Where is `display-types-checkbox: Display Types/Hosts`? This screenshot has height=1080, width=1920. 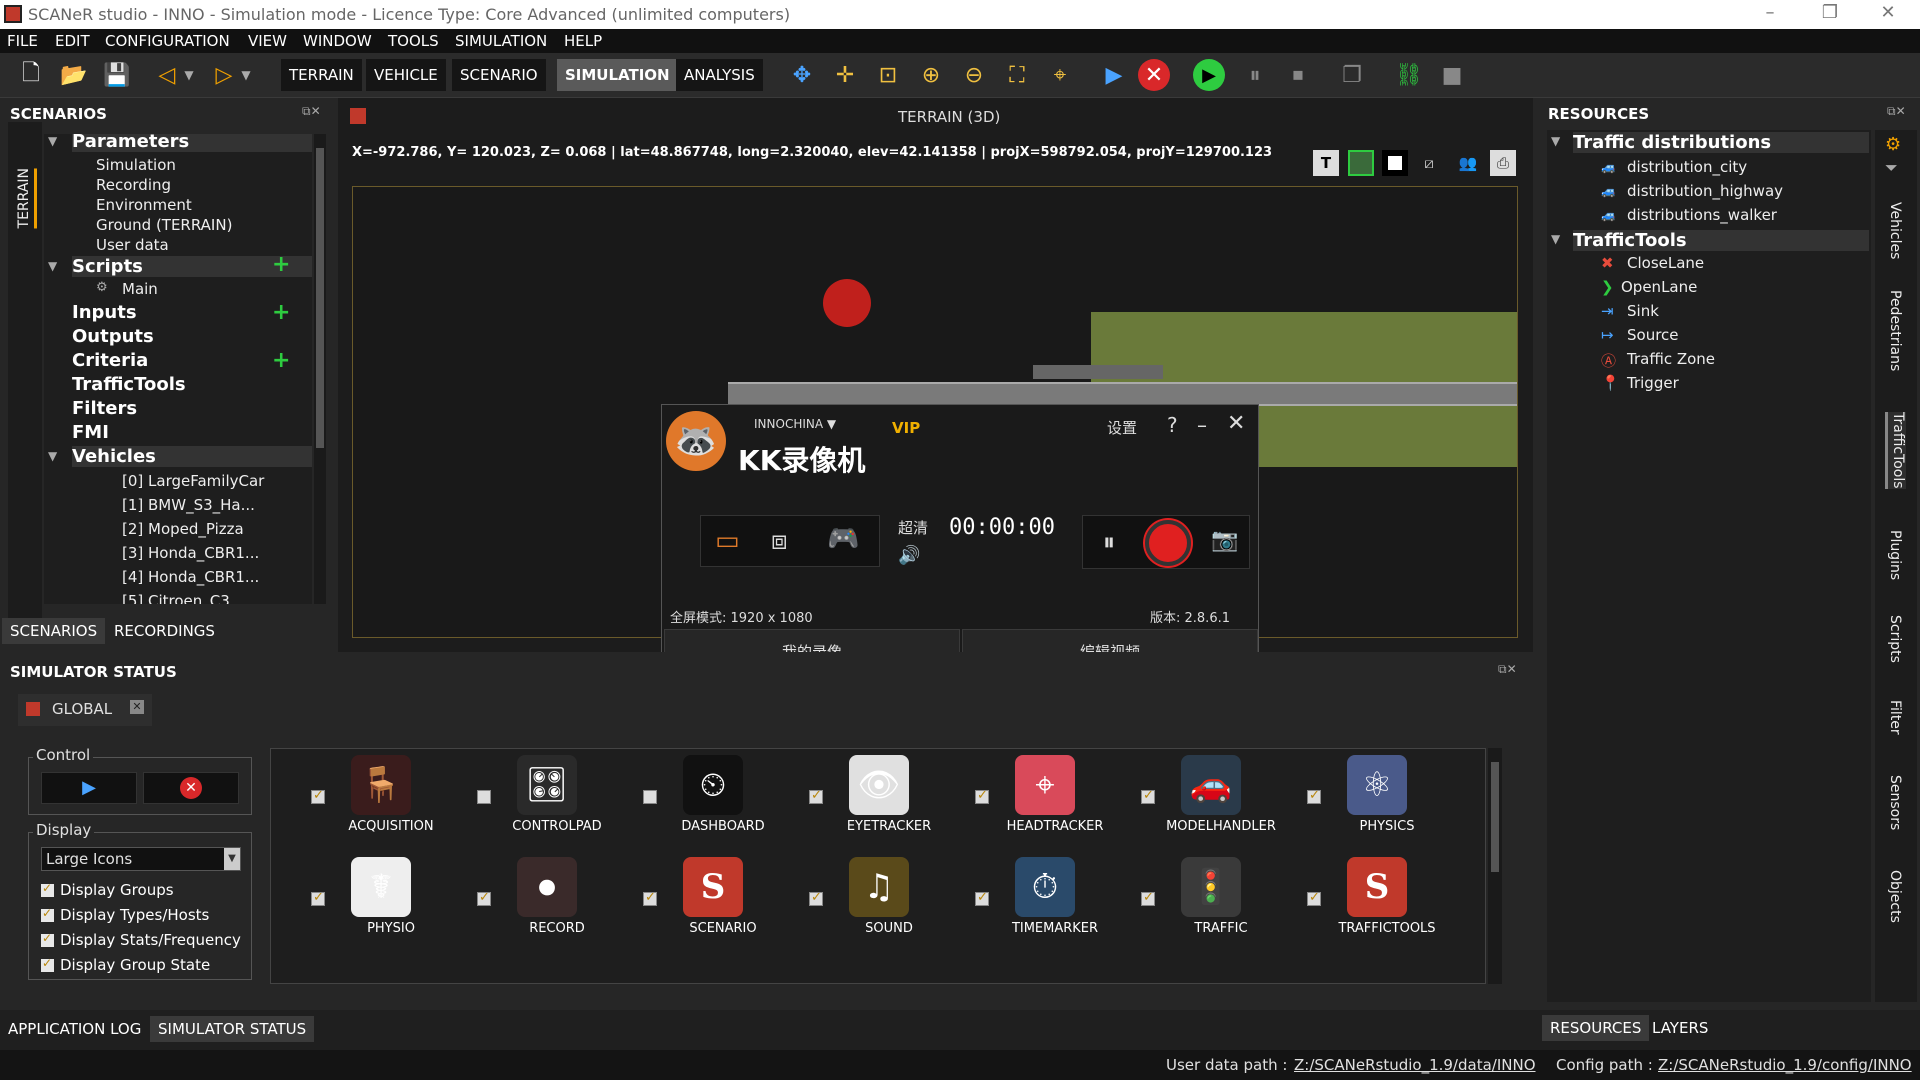 display-types-checkbox: Display Types/Hosts is located at coordinates (125, 915).